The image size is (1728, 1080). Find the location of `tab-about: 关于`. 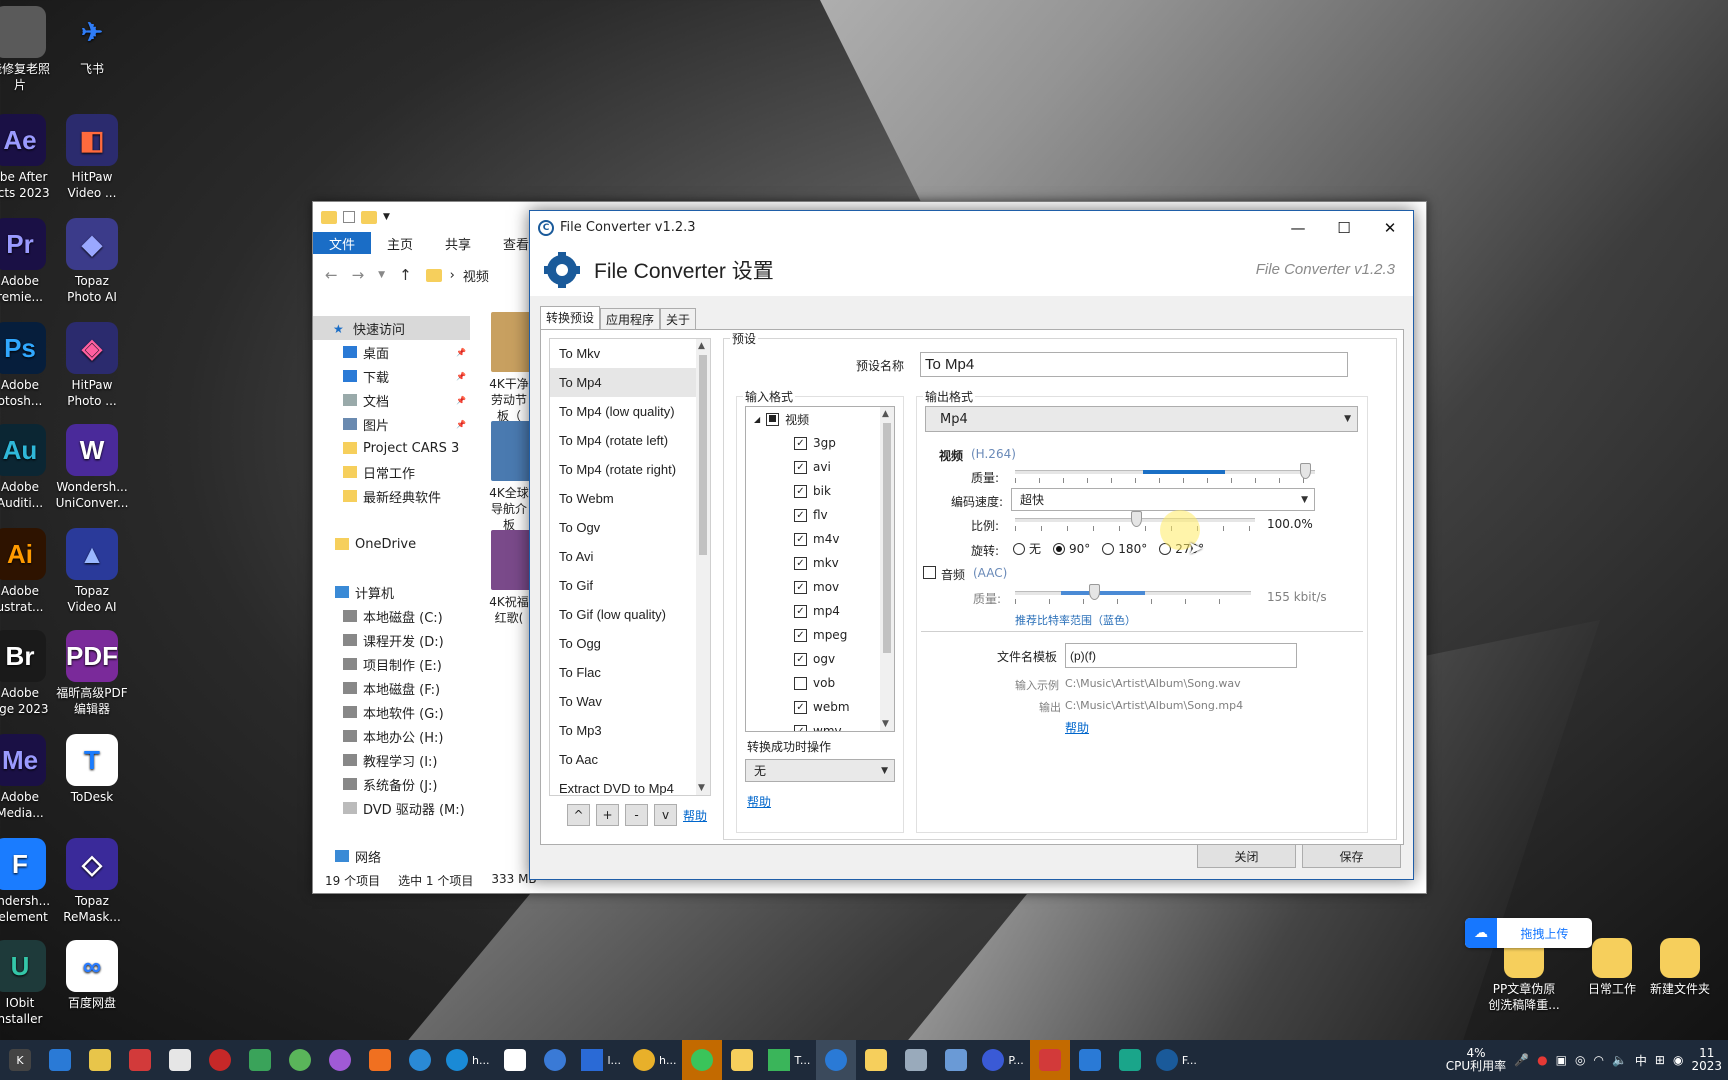

tab-about: 关于 is located at coordinates (678, 318).